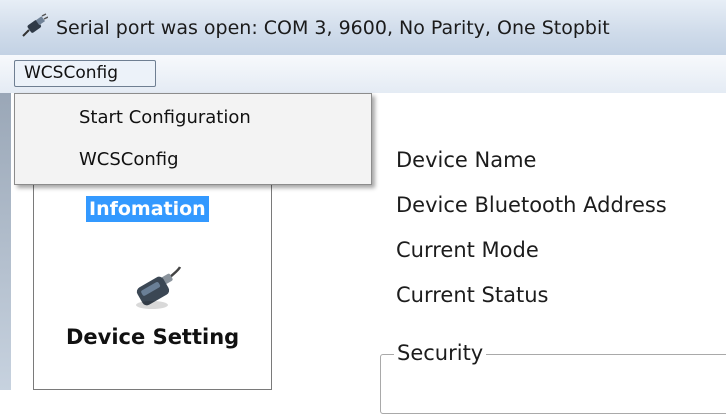 The height and width of the screenshot is (414, 726). What do you see at coordinates (156, 289) in the screenshot?
I see `usb-bluetooth-dongle-icon` at bounding box center [156, 289].